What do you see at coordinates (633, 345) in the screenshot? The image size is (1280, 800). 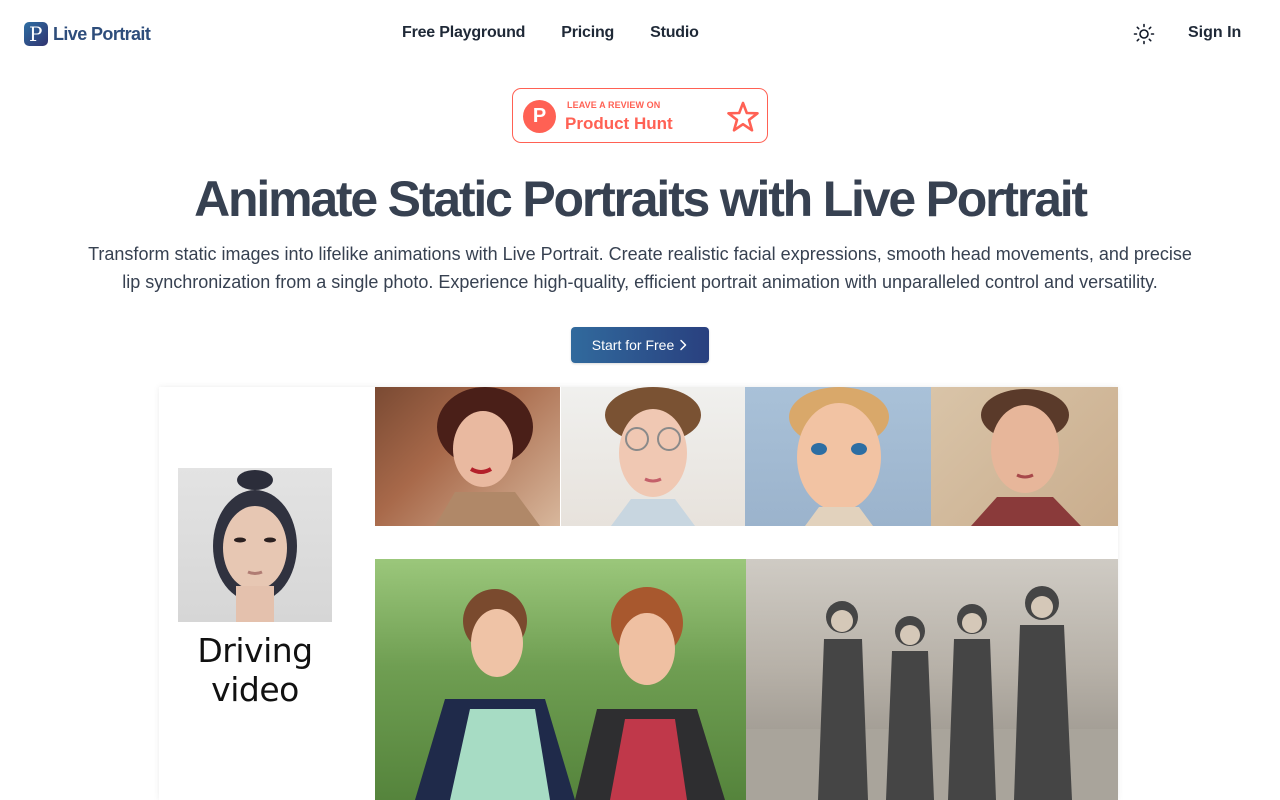 I see `cta-label: Start for Free` at bounding box center [633, 345].